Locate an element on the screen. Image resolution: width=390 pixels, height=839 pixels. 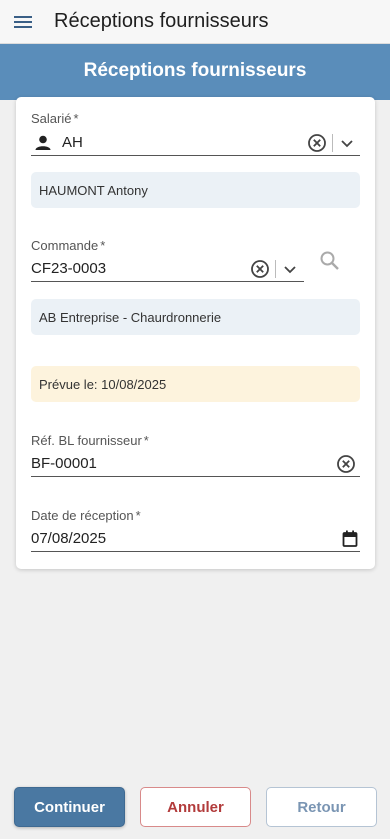
date-value: 07/08/2025 is located at coordinates (69, 538).